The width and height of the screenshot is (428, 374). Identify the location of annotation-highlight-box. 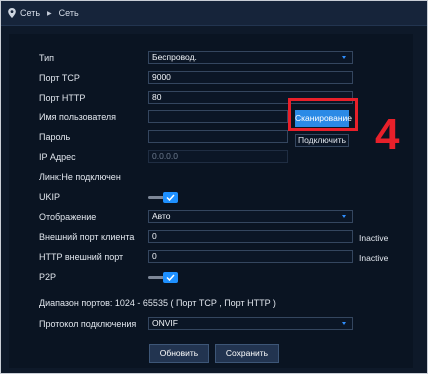
(323, 114).